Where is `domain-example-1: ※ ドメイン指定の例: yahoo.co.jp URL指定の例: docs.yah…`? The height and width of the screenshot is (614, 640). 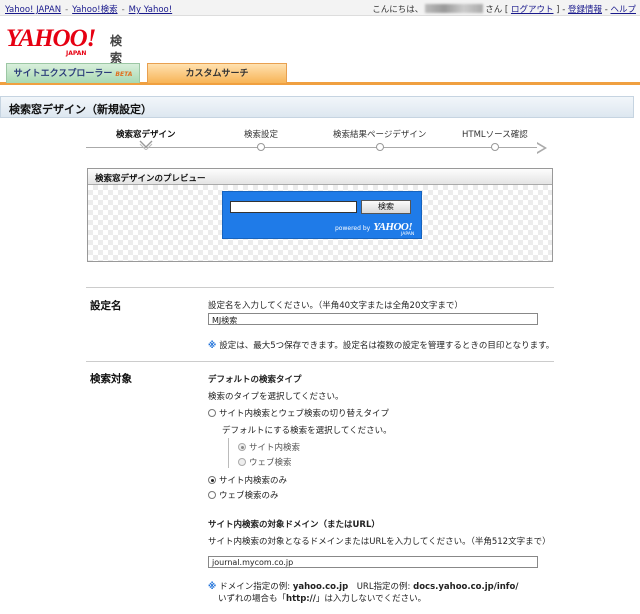
domain-example-1: ※ ドメイン指定の例: yahoo.co.jp URL指定の例: docs.yah… is located at coordinates (363, 586).